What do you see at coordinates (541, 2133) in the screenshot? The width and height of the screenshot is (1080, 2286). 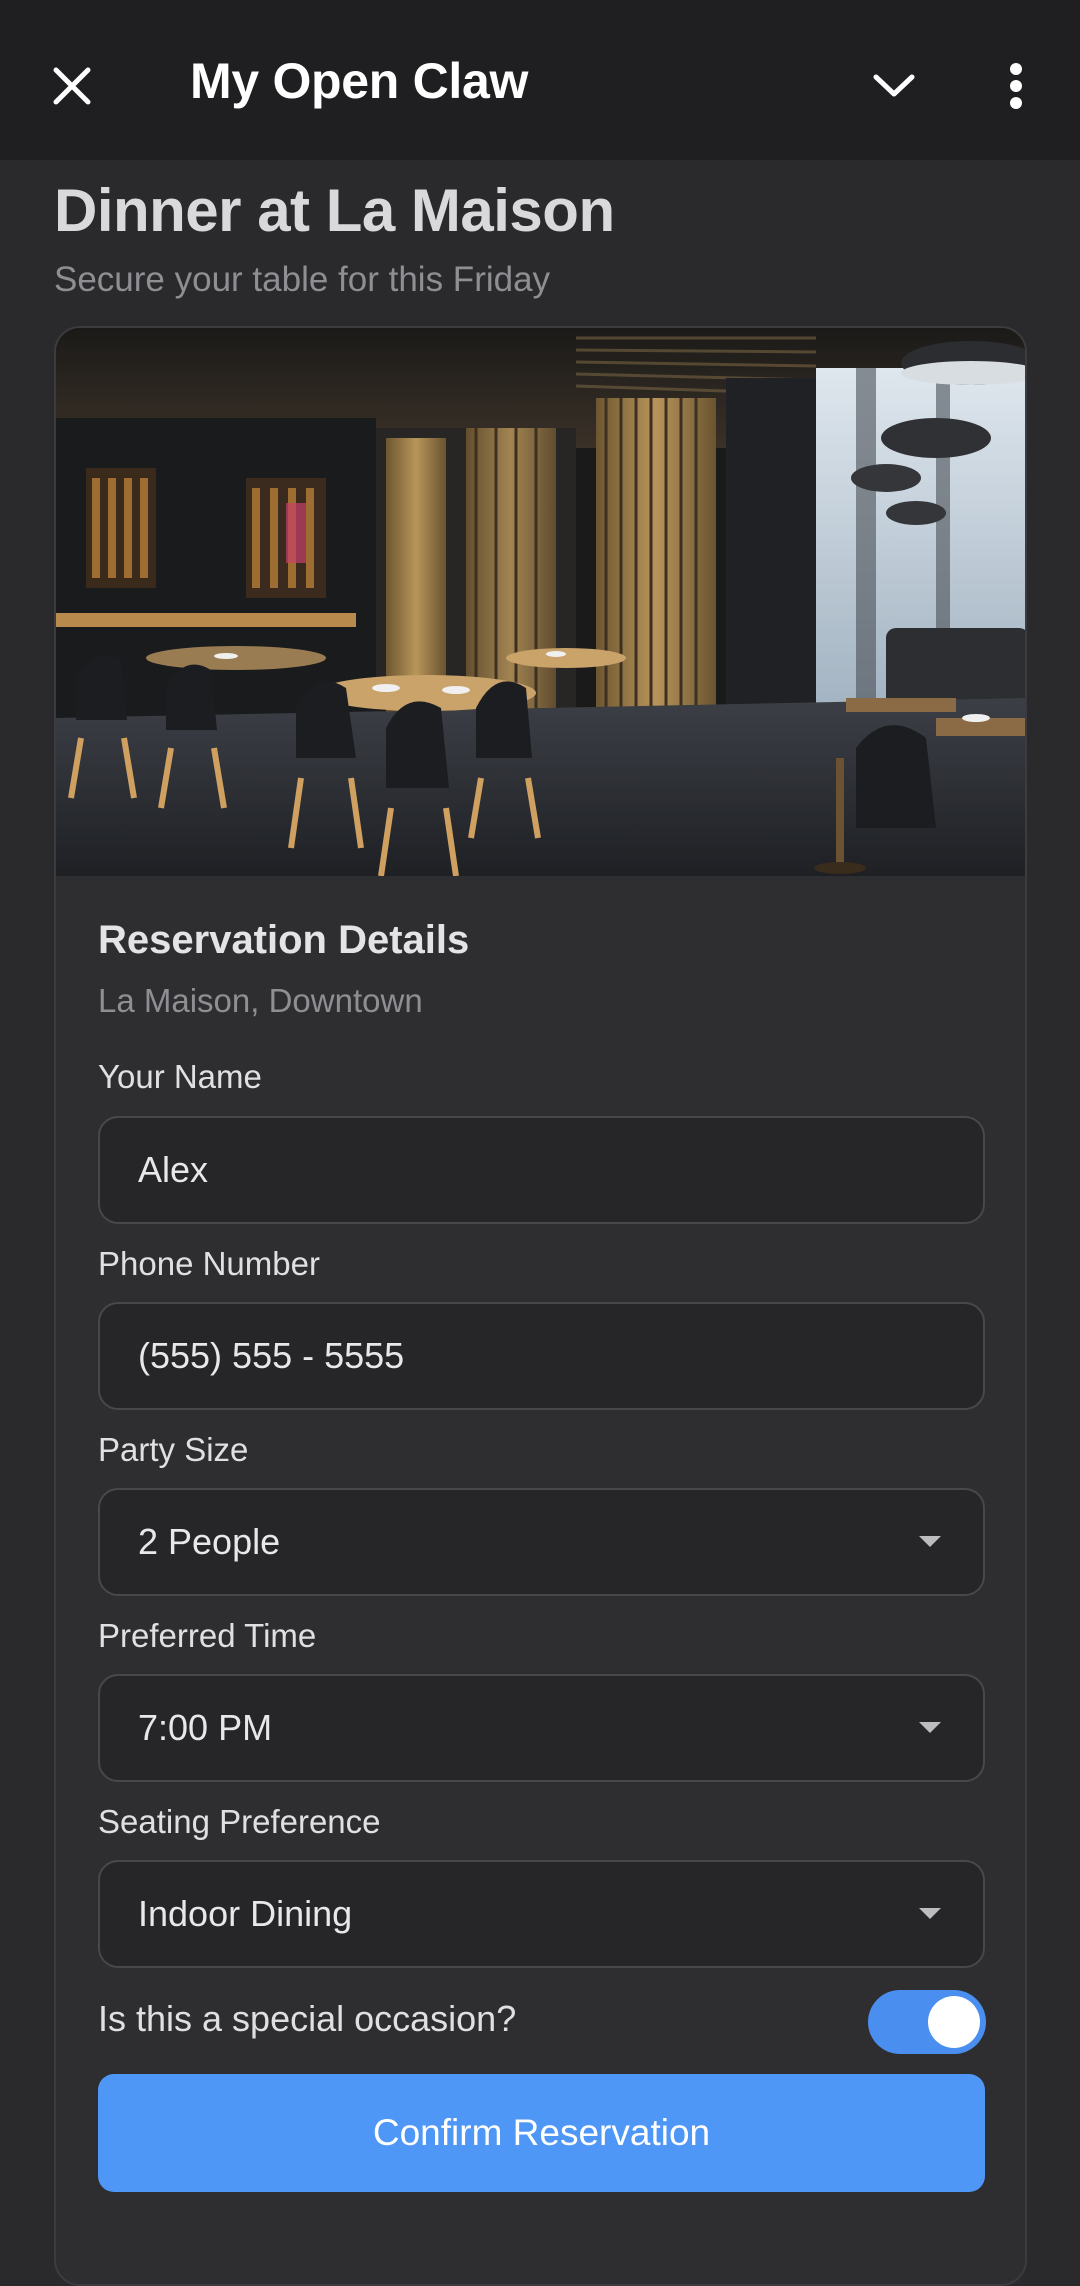 I see `confirm-reservation-button: Confirm Reservation` at bounding box center [541, 2133].